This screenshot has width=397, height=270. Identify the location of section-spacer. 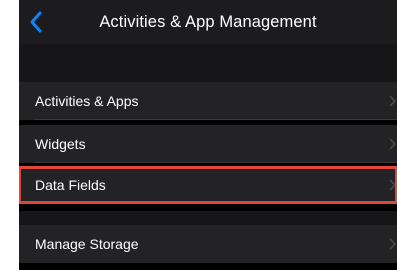
(208, 63).